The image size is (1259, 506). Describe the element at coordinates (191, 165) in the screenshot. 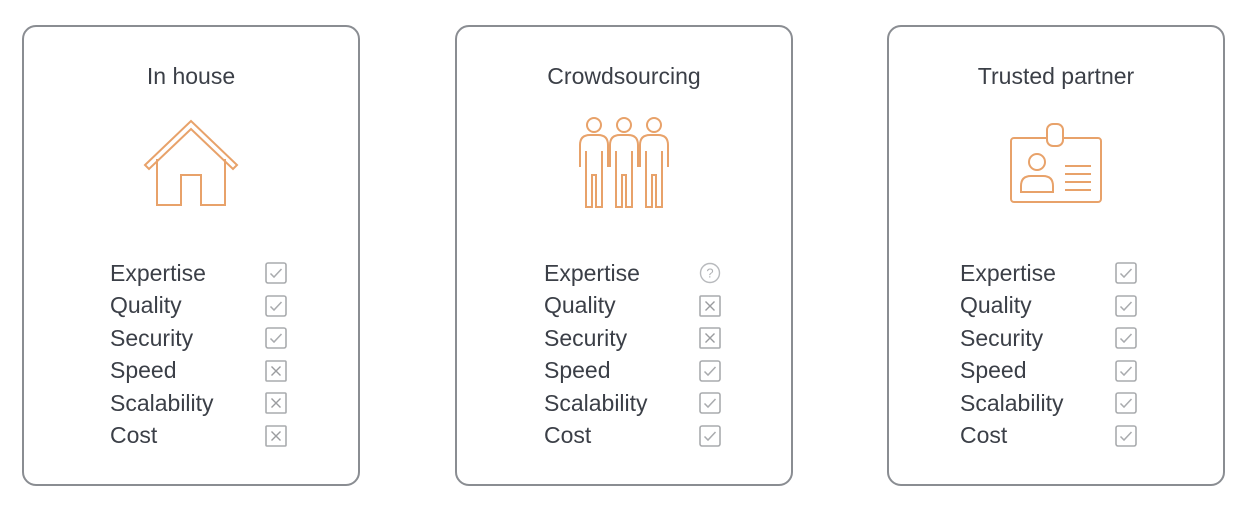

I see `house-icon` at that location.